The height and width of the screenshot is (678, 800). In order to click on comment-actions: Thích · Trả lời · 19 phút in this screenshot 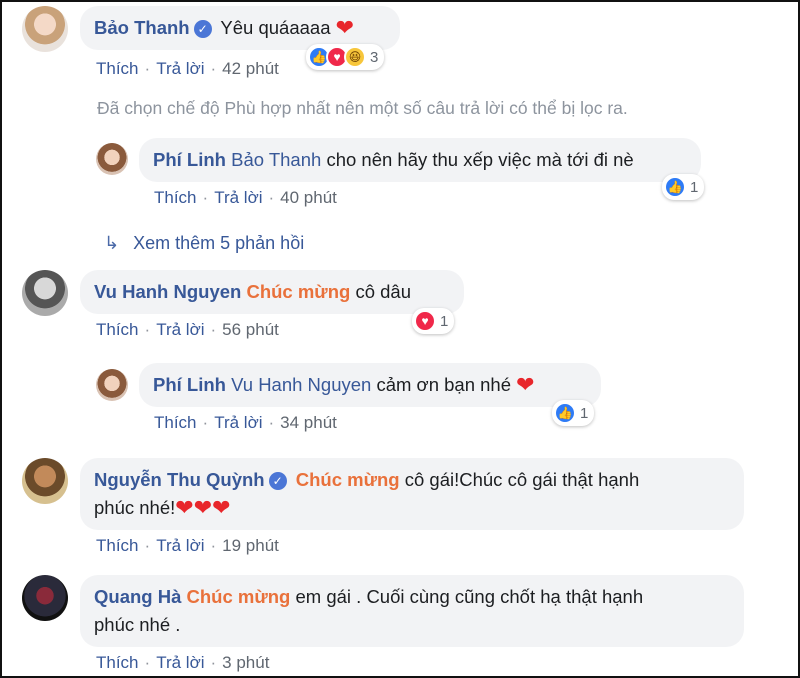, I will do `click(187, 545)`.